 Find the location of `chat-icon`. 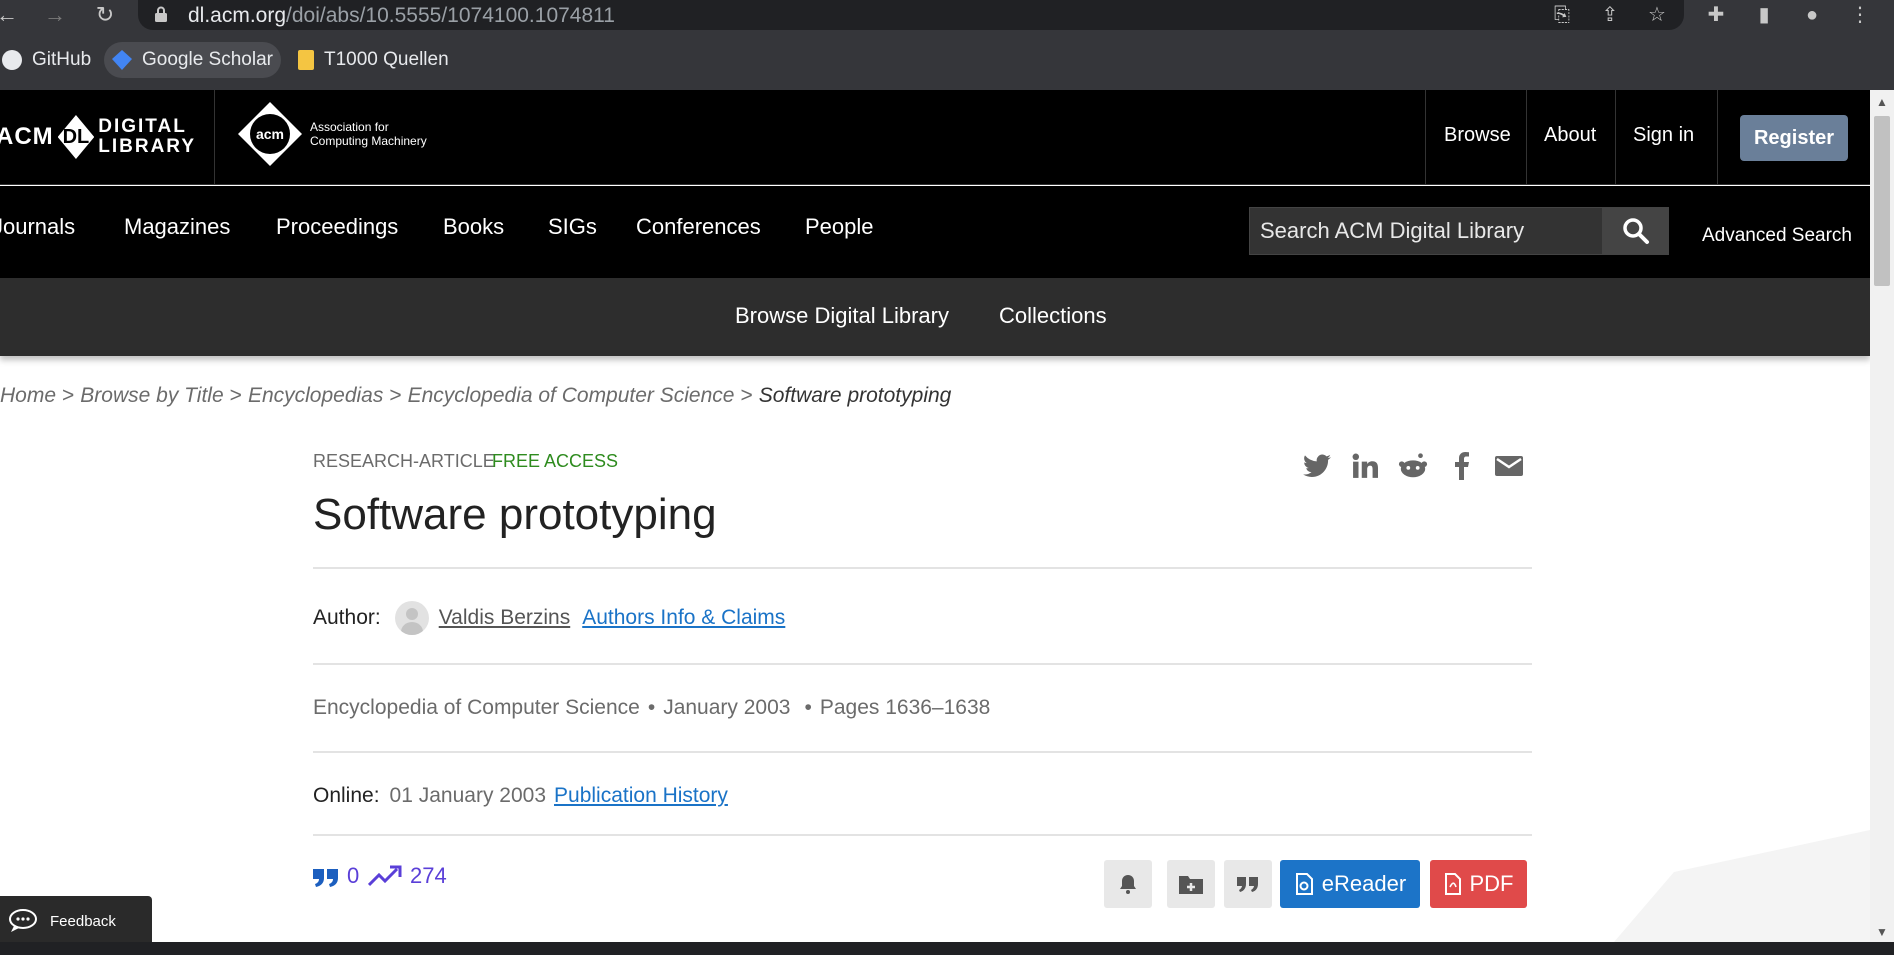

chat-icon is located at coordinates (23, 920).